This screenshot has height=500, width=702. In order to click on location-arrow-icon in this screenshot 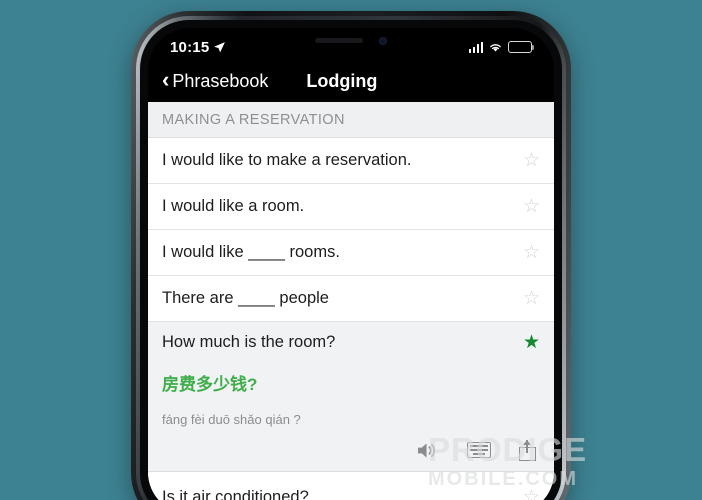, I will do `click(220, 46)`.